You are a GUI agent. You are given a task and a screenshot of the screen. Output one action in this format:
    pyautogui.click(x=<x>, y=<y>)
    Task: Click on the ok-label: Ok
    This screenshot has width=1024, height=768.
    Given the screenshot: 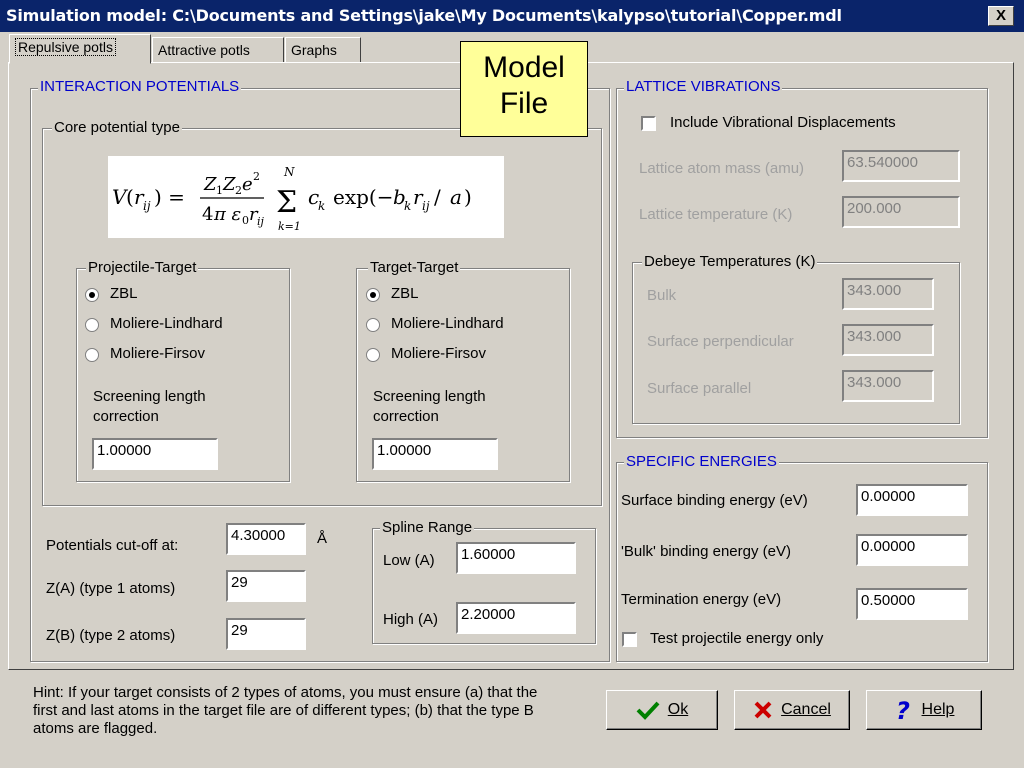 What is the action you would take?
    pyautogui.click(x=678, y=709)
    